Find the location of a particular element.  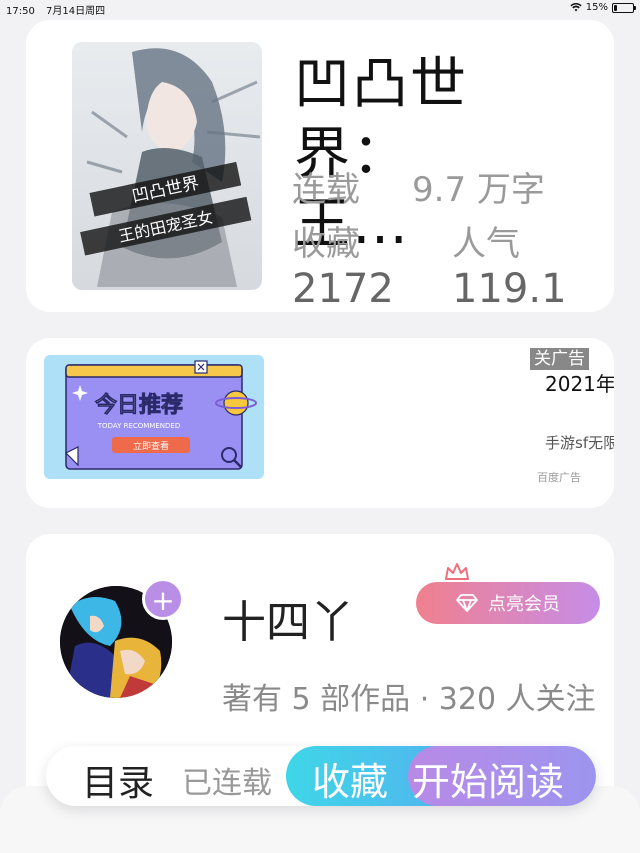

cover-illustration: 凹凸世界 王的田宠圣女 is located at coordinates (167, 166).